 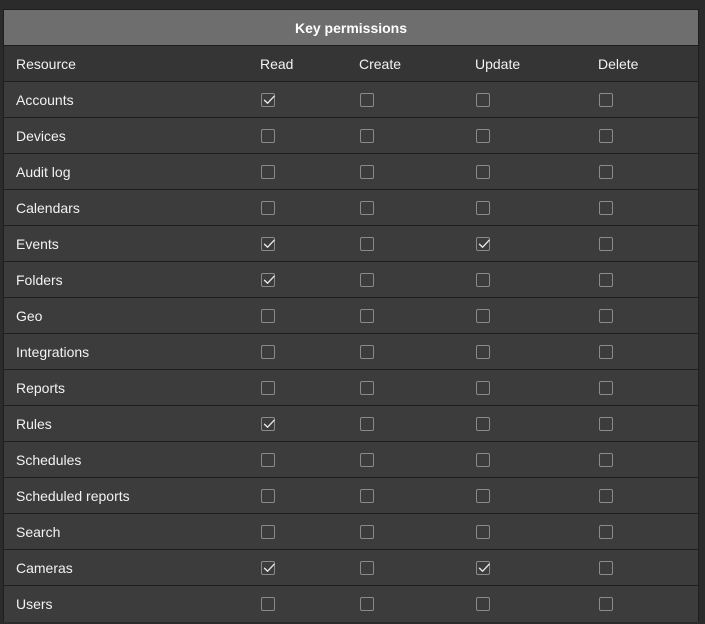 What do you see at coordinates (38, 531) in the screenshot?
I see `resource-label: Search` at bounding box center [38, 531].